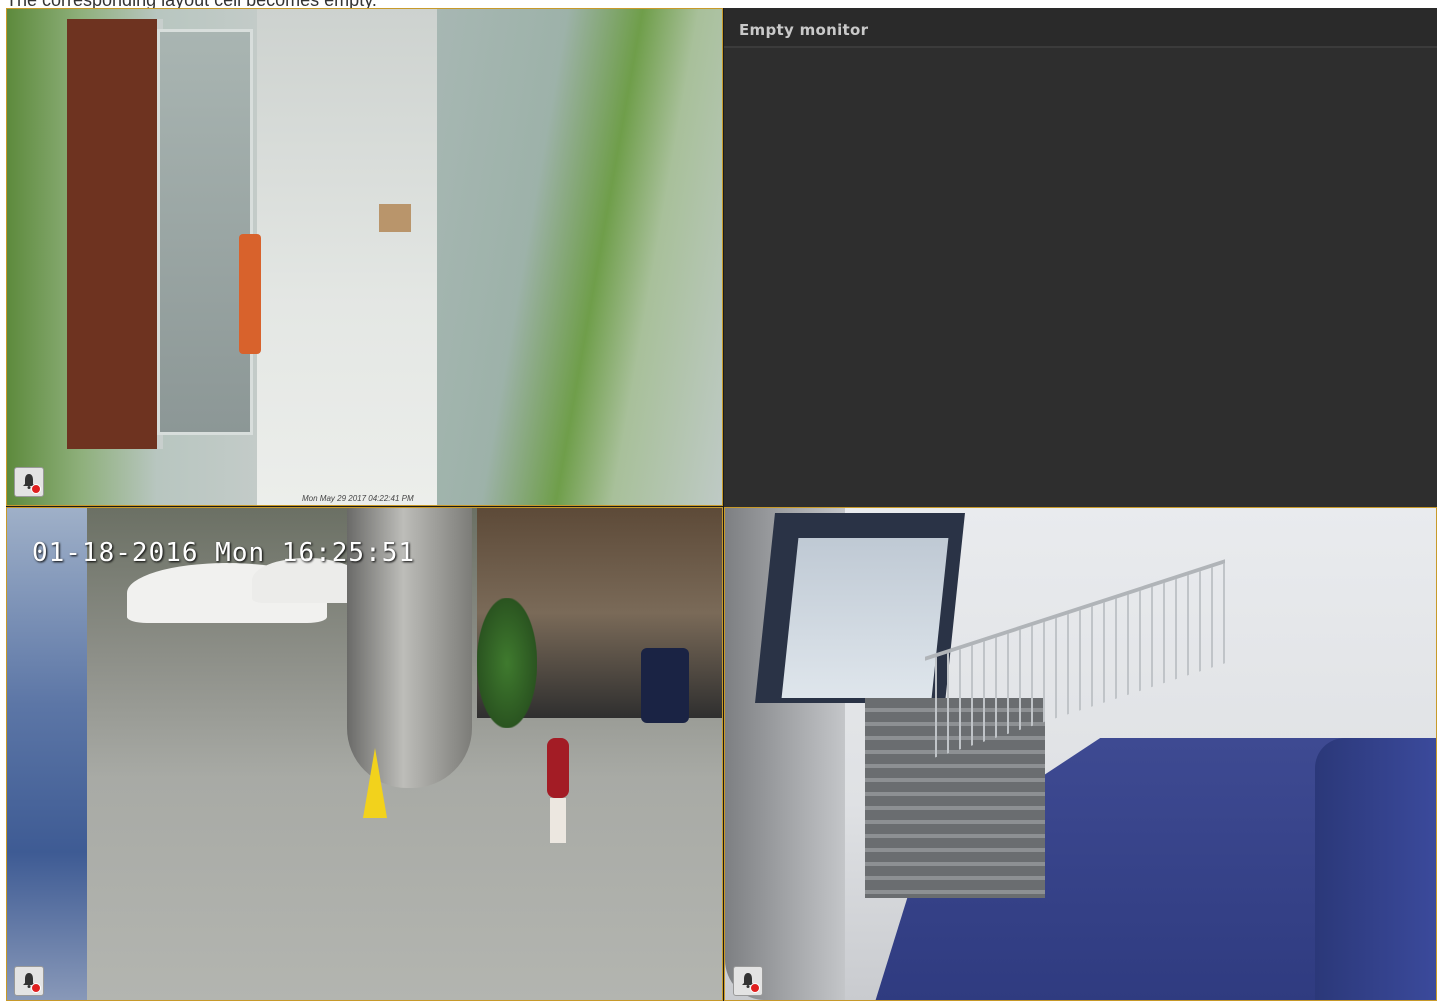 The width and height of the screenshot is (1437, 1001). What do you see at coordinates (347, 257) in the screenshot?
I see `video-hallway` at bounding box center [347, 257].